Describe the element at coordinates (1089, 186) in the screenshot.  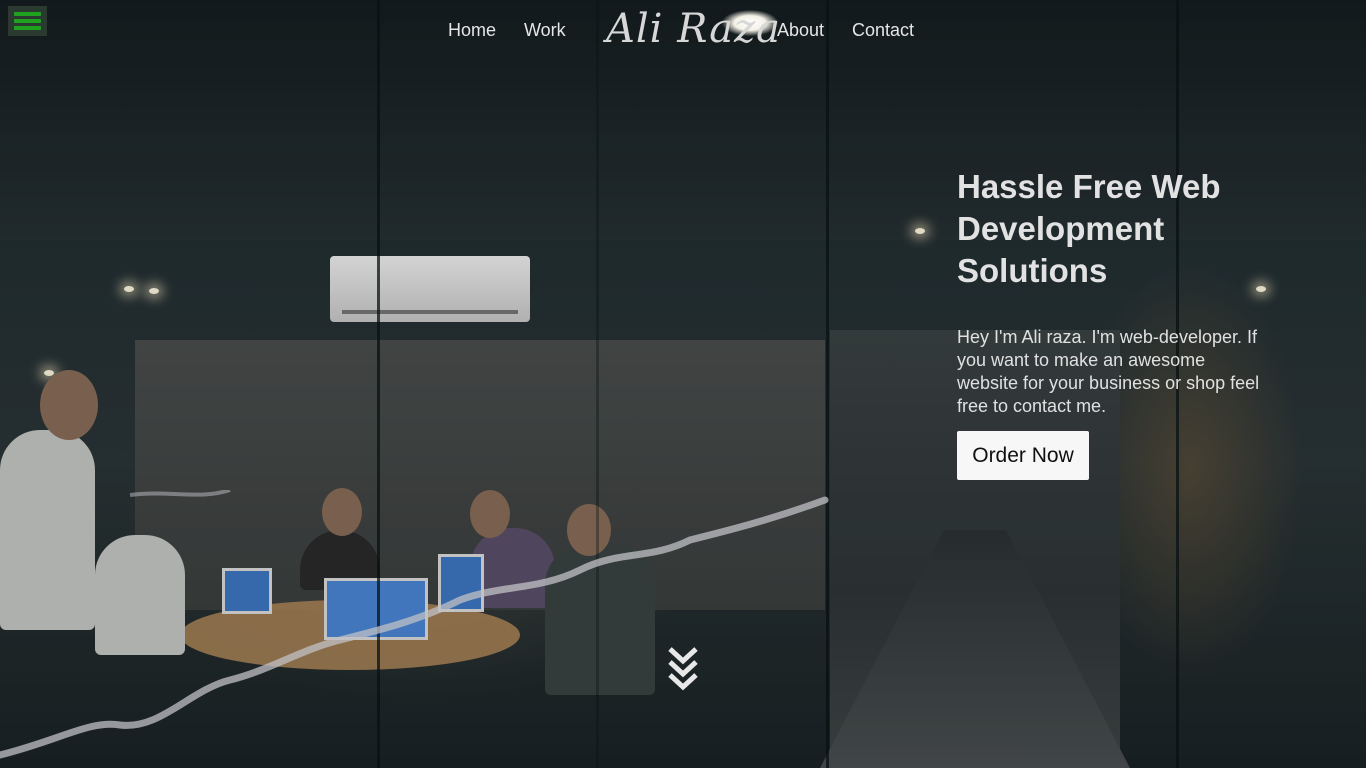
I see `hero-heading-line: Hassle Free Web` at that location.